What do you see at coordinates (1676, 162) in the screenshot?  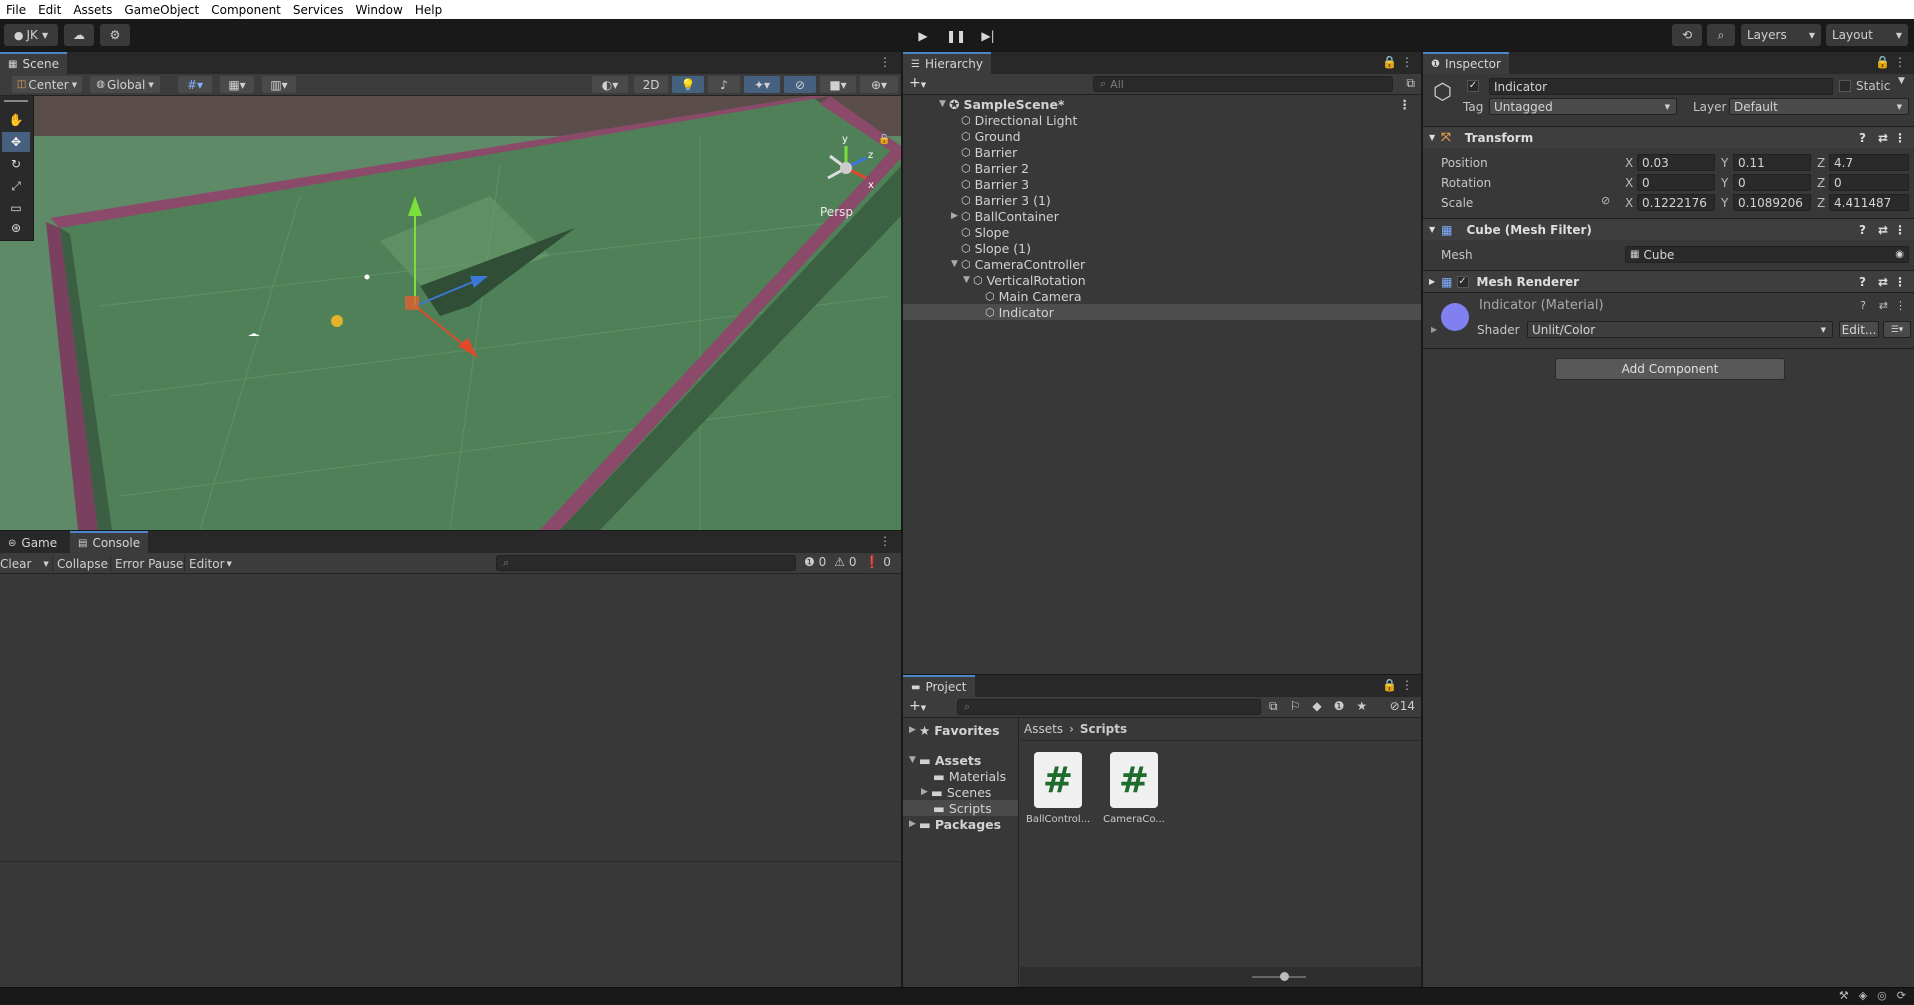 I see `position-x-field: 0.03` at bounding box center [1676, 162].